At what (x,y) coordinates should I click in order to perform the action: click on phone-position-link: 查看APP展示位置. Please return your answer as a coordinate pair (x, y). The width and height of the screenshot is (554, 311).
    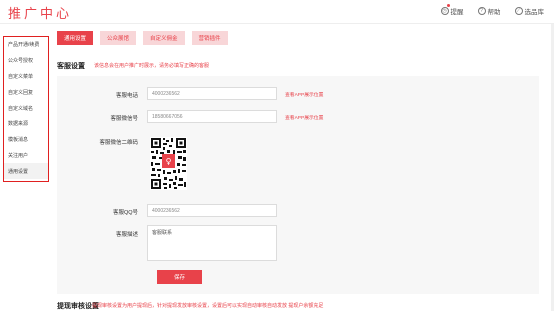
    Looking at the image, I should click on (304, 94).